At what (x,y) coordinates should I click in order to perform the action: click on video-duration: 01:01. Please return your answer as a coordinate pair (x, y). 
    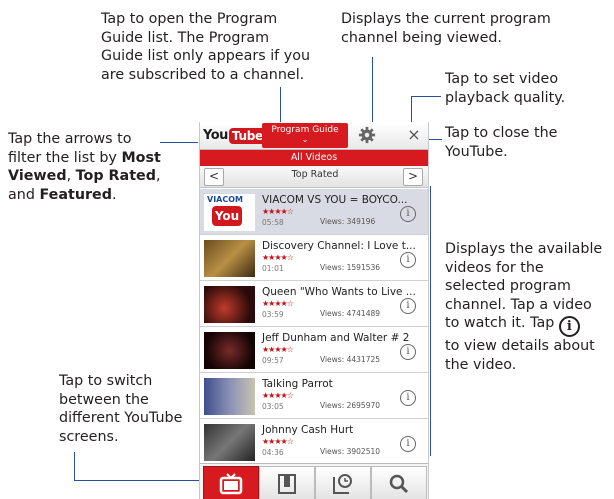
    Looking at the image, I should click on (273, 268).